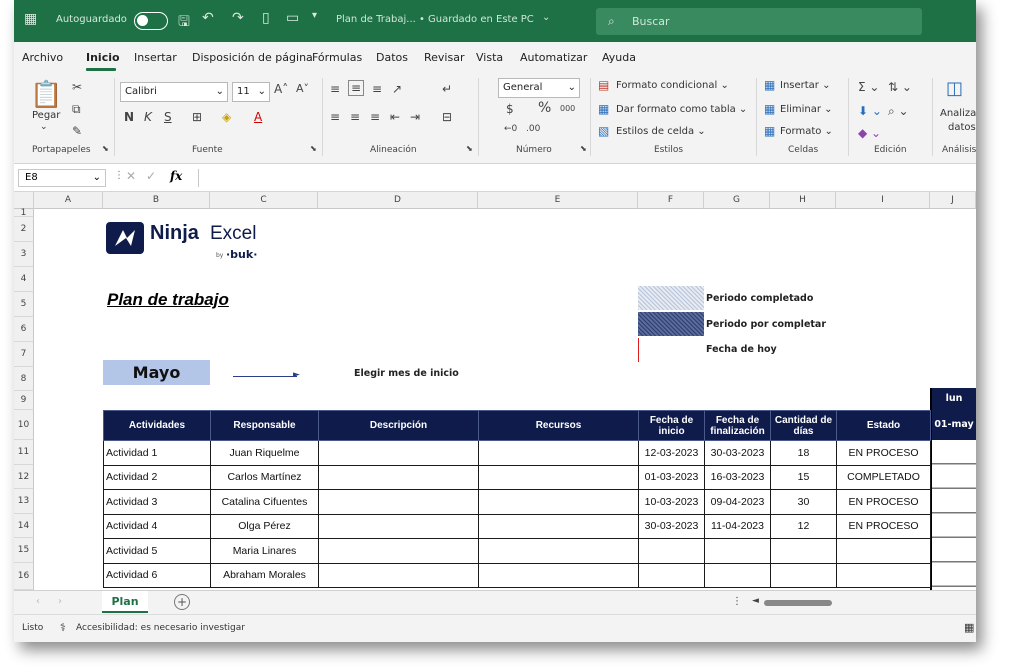 This screenshot has width=1024, height=672. I want to click on conditional-format-icon: ▤, so click(603, 85).